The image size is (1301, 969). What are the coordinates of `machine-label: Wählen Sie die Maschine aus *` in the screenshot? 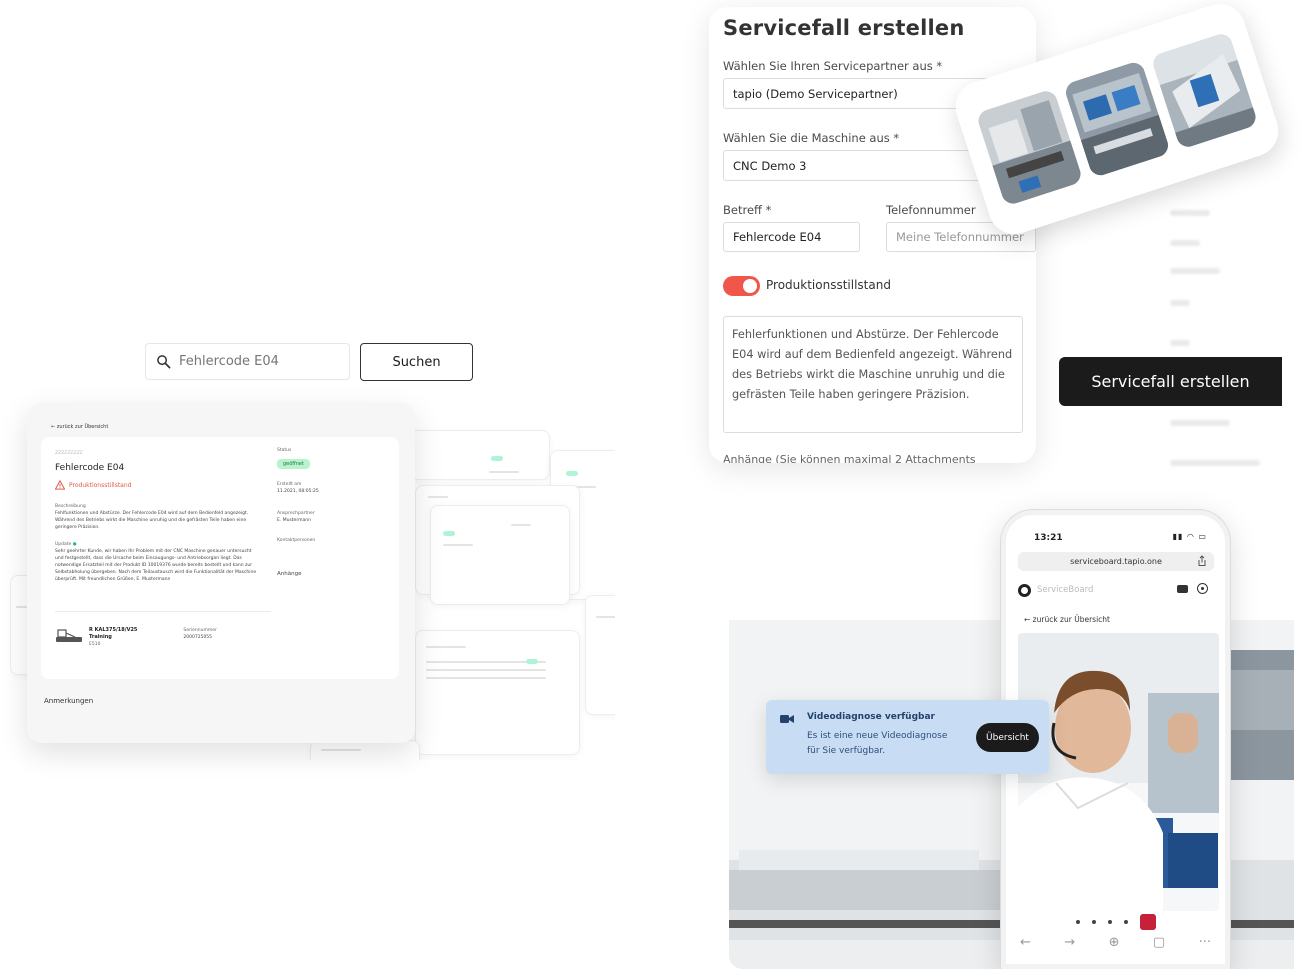 It's located at (811, 138).